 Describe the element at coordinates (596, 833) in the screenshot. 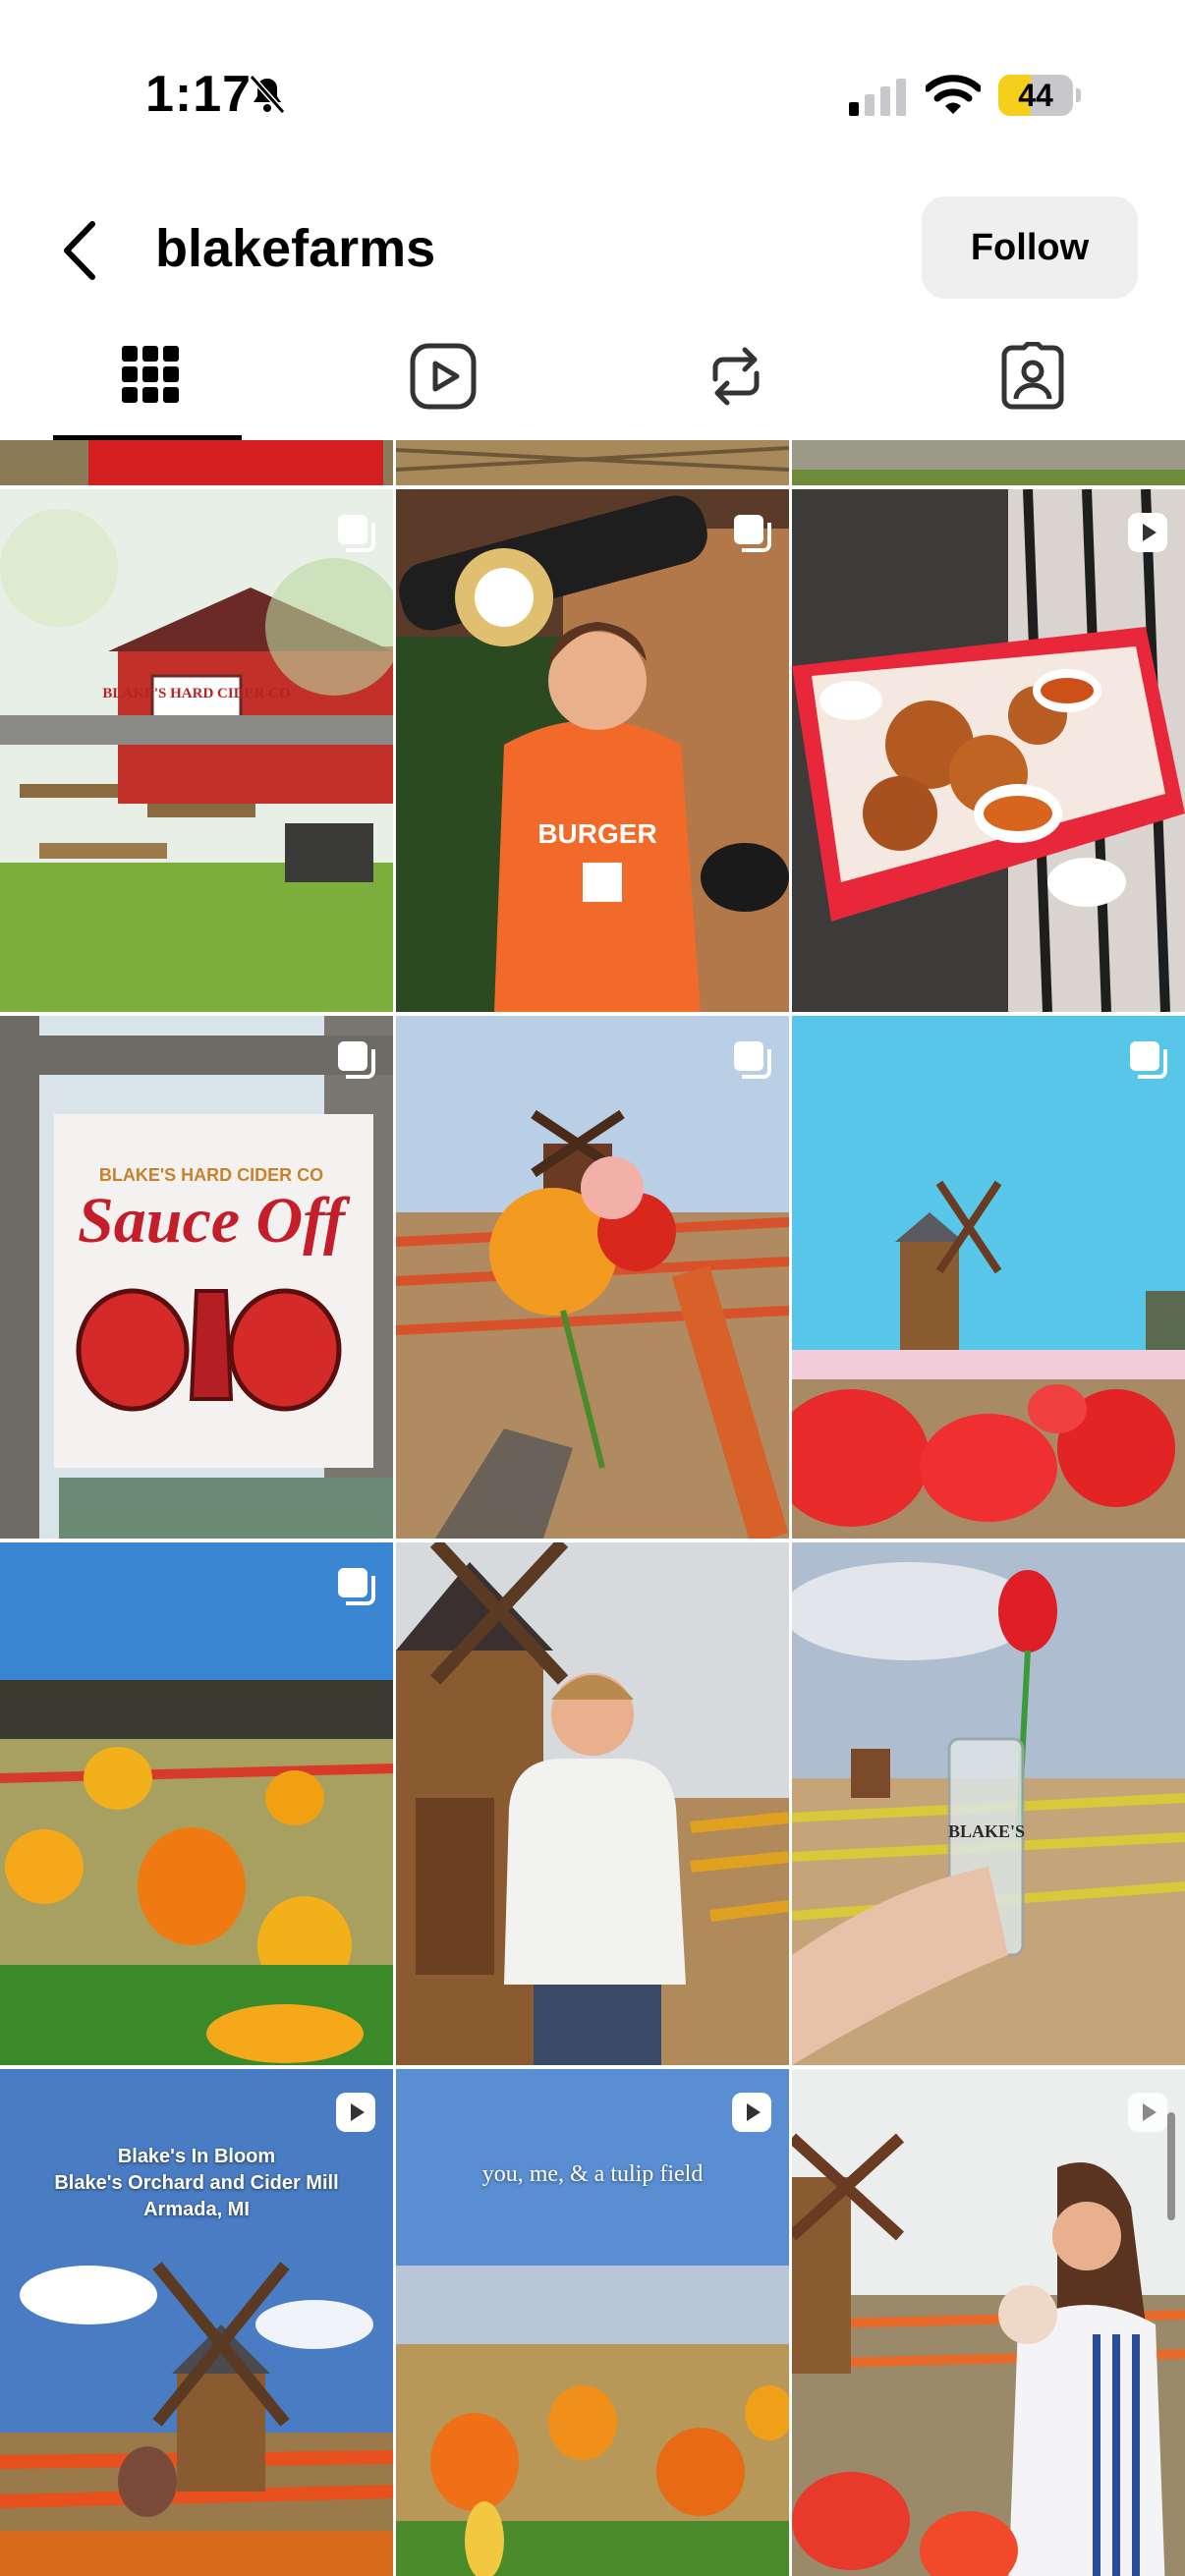

I see `shirt-text: BURGER` at that location.